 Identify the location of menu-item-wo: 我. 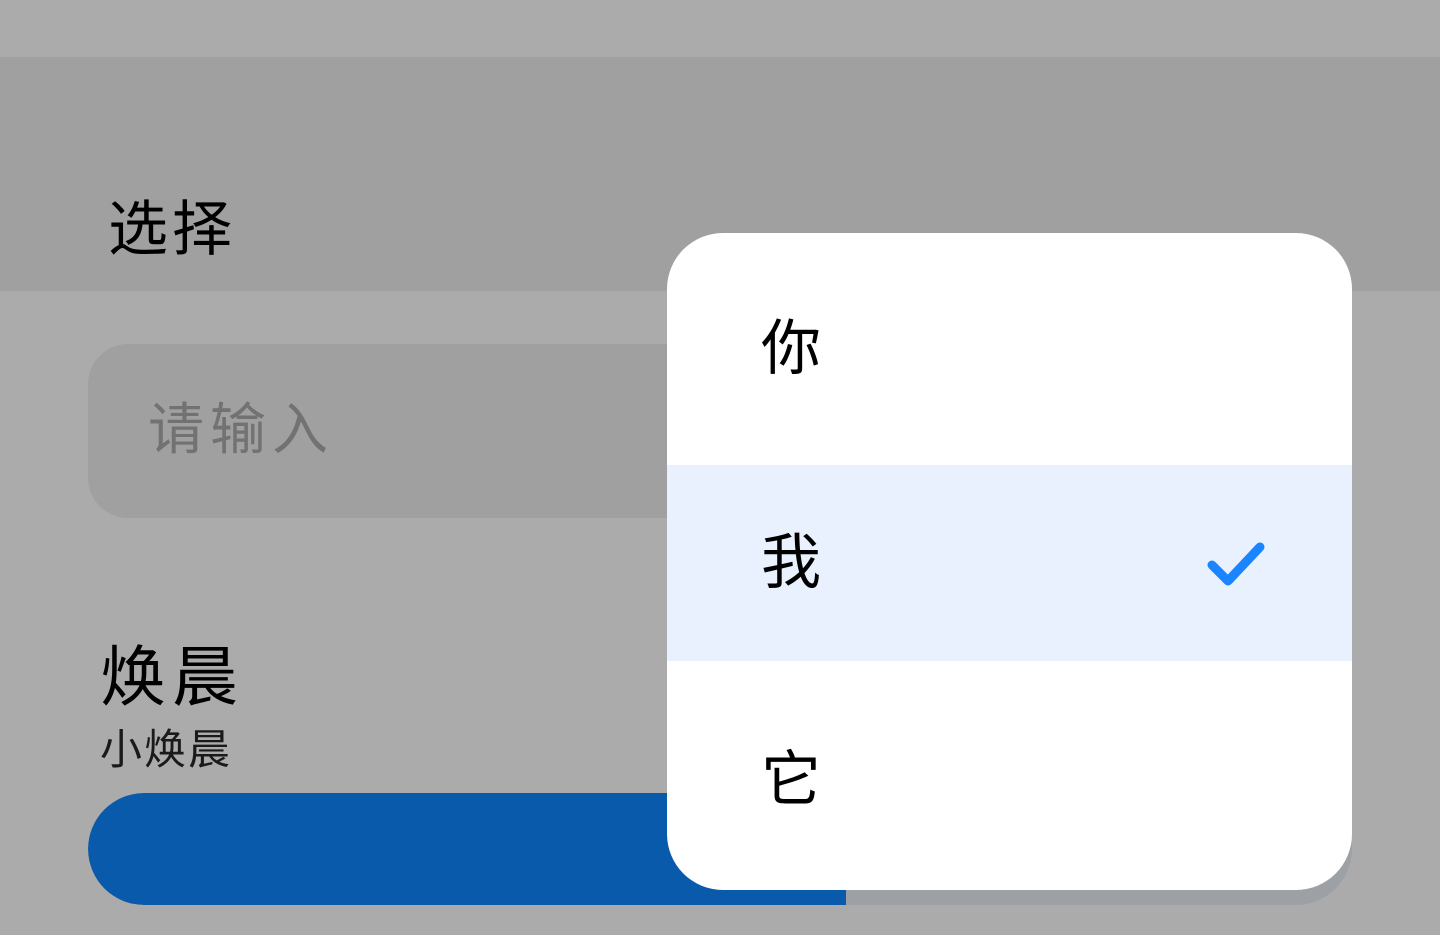
(1009, 563).